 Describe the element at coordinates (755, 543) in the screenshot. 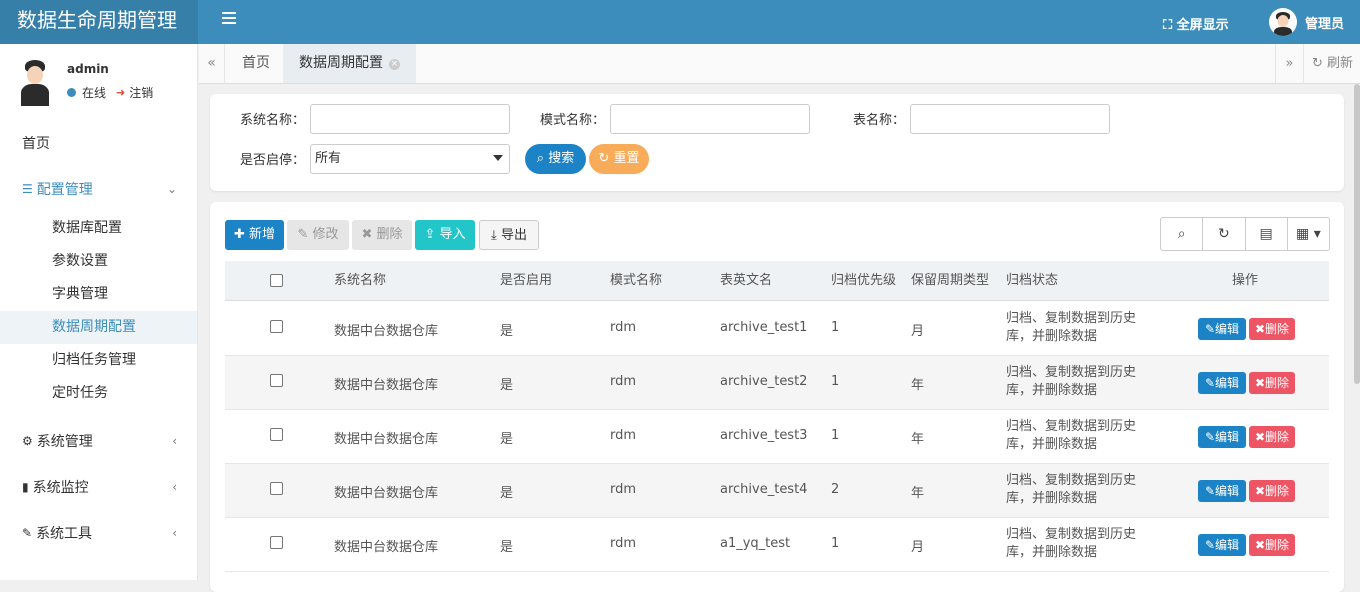

I see `cell-table: a1_yq_test` at that location.